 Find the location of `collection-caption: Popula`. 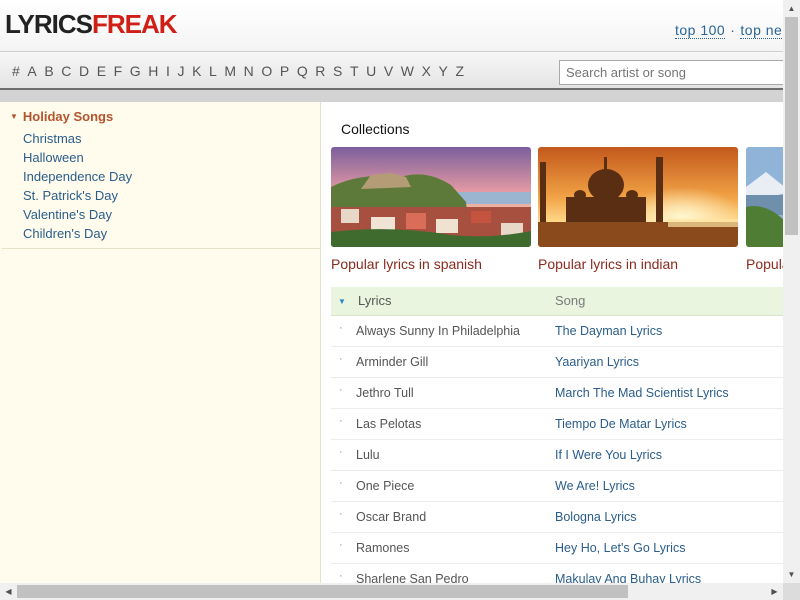

collection-caption: Popula is located at coordinates (764, 264).